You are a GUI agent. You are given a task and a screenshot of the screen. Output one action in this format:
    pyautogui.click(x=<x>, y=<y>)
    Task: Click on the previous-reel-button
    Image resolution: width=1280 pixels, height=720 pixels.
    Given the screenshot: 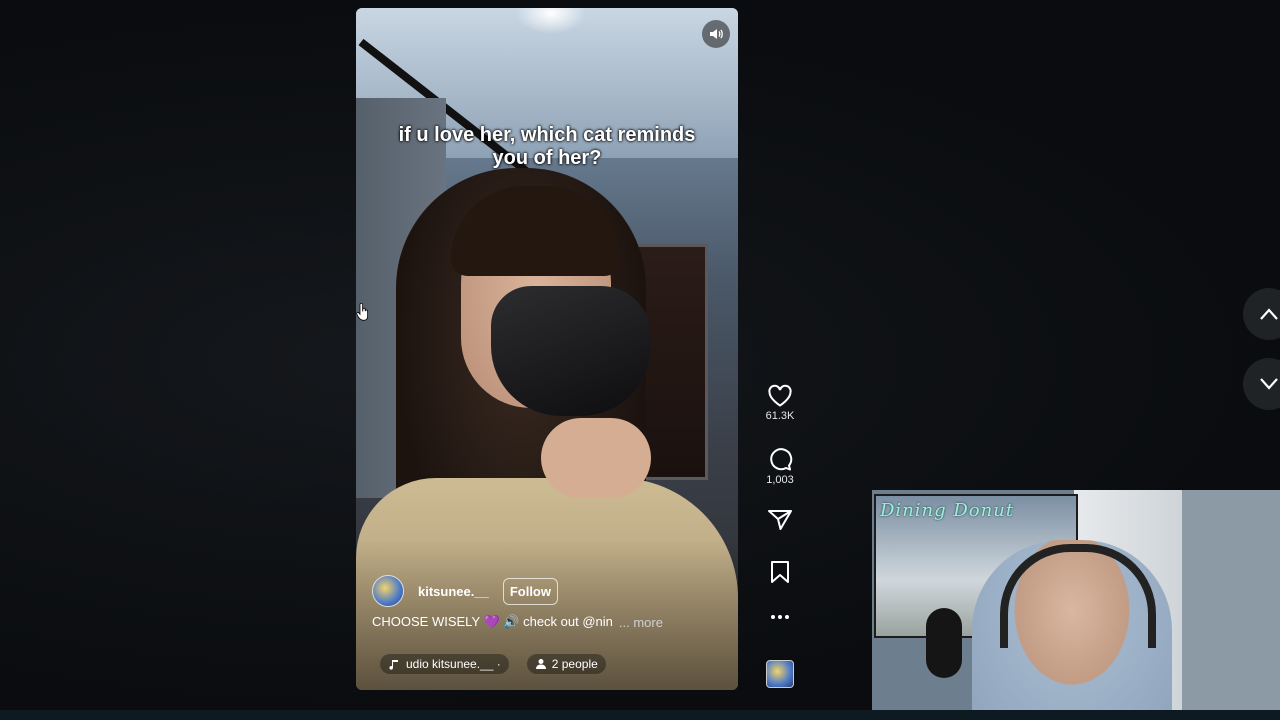 What is the action you would take?
    pyautogui.click(x=1261, y=314)
    